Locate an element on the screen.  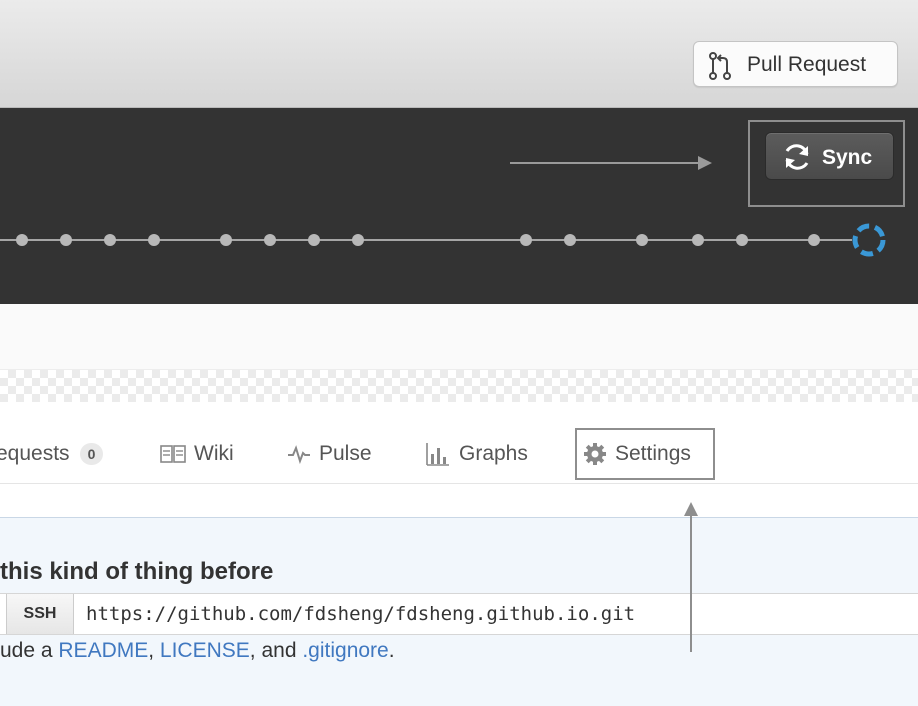
transparency-pattern is located at coordinates (459, 386).